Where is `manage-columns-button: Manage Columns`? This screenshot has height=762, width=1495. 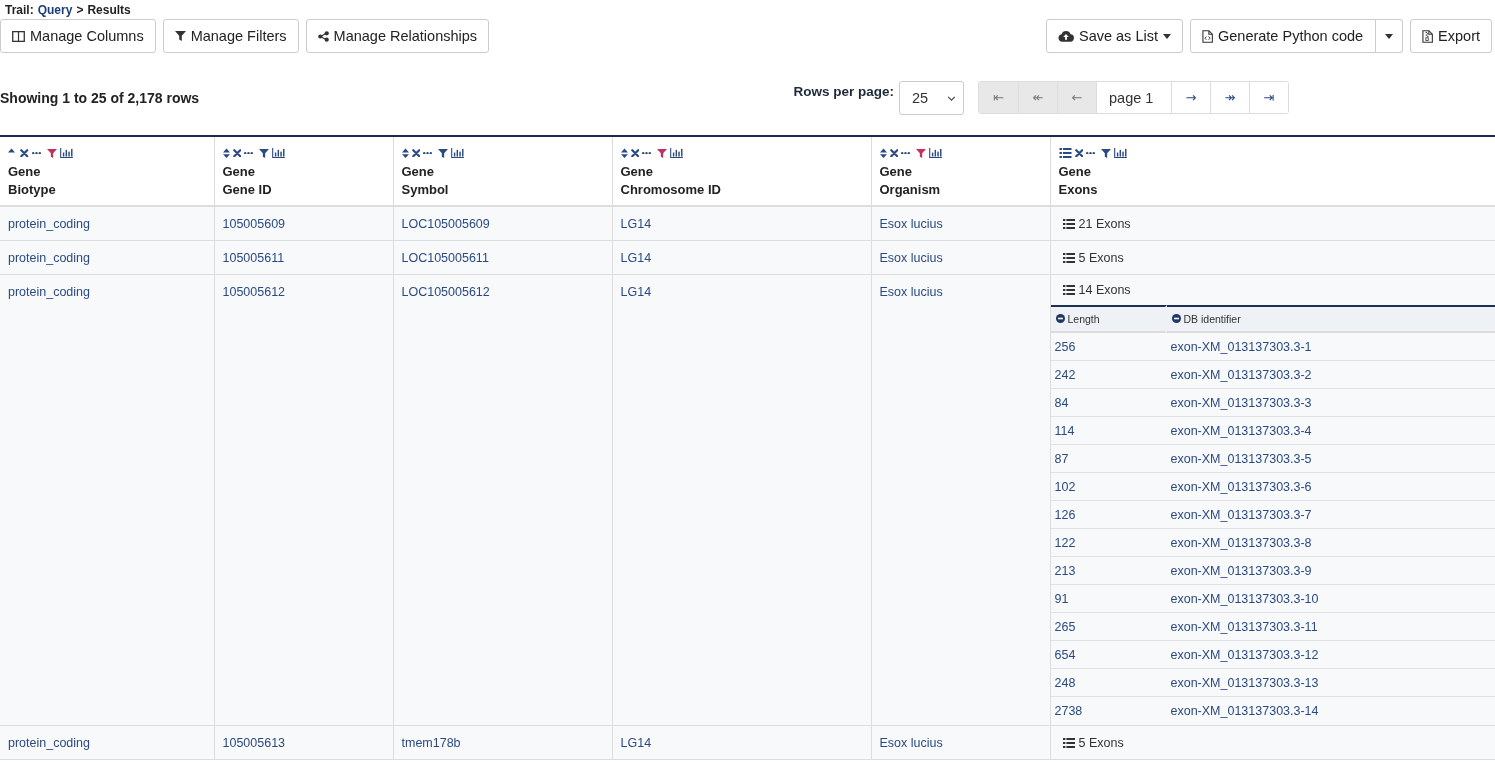 manage-columns-button: Manage Columns is located at coordinates (78, 36).